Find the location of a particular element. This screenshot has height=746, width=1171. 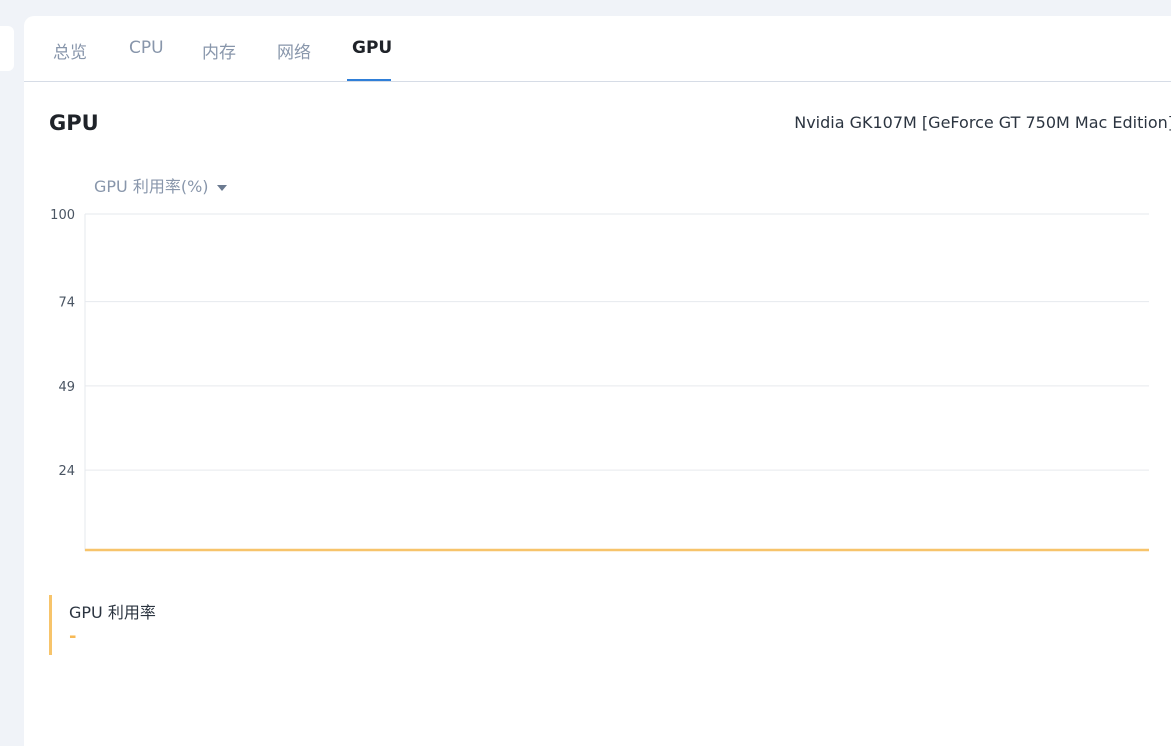

tab-memory: 内存 is located at coordinates (219, 50).